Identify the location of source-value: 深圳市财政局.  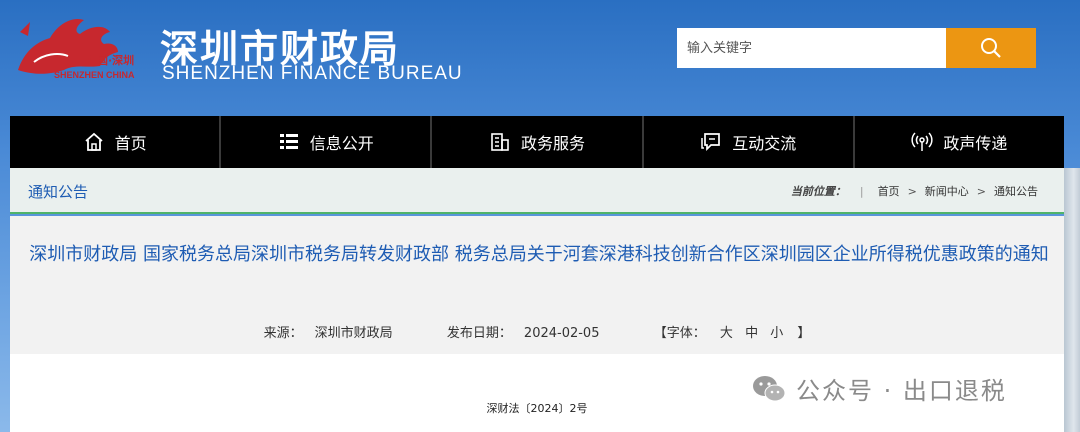
(353, 333).